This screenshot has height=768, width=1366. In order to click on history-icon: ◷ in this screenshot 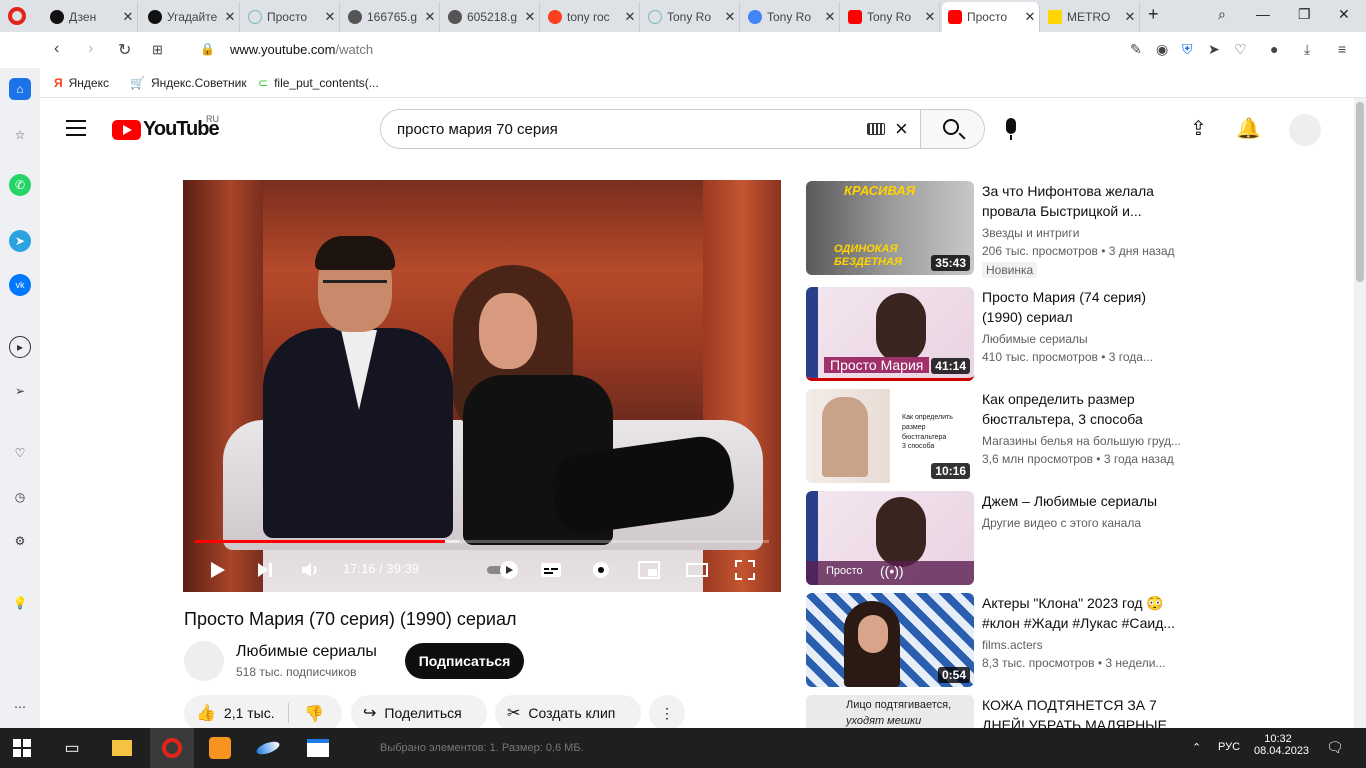, I will do `click(20, 497)`.